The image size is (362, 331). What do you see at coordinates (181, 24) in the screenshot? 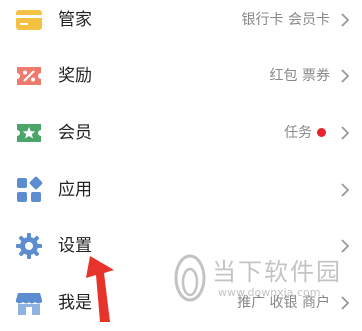
I see `menu-item-butler: 管家 银行卡 会员卡` at bounding box center [181, 24].